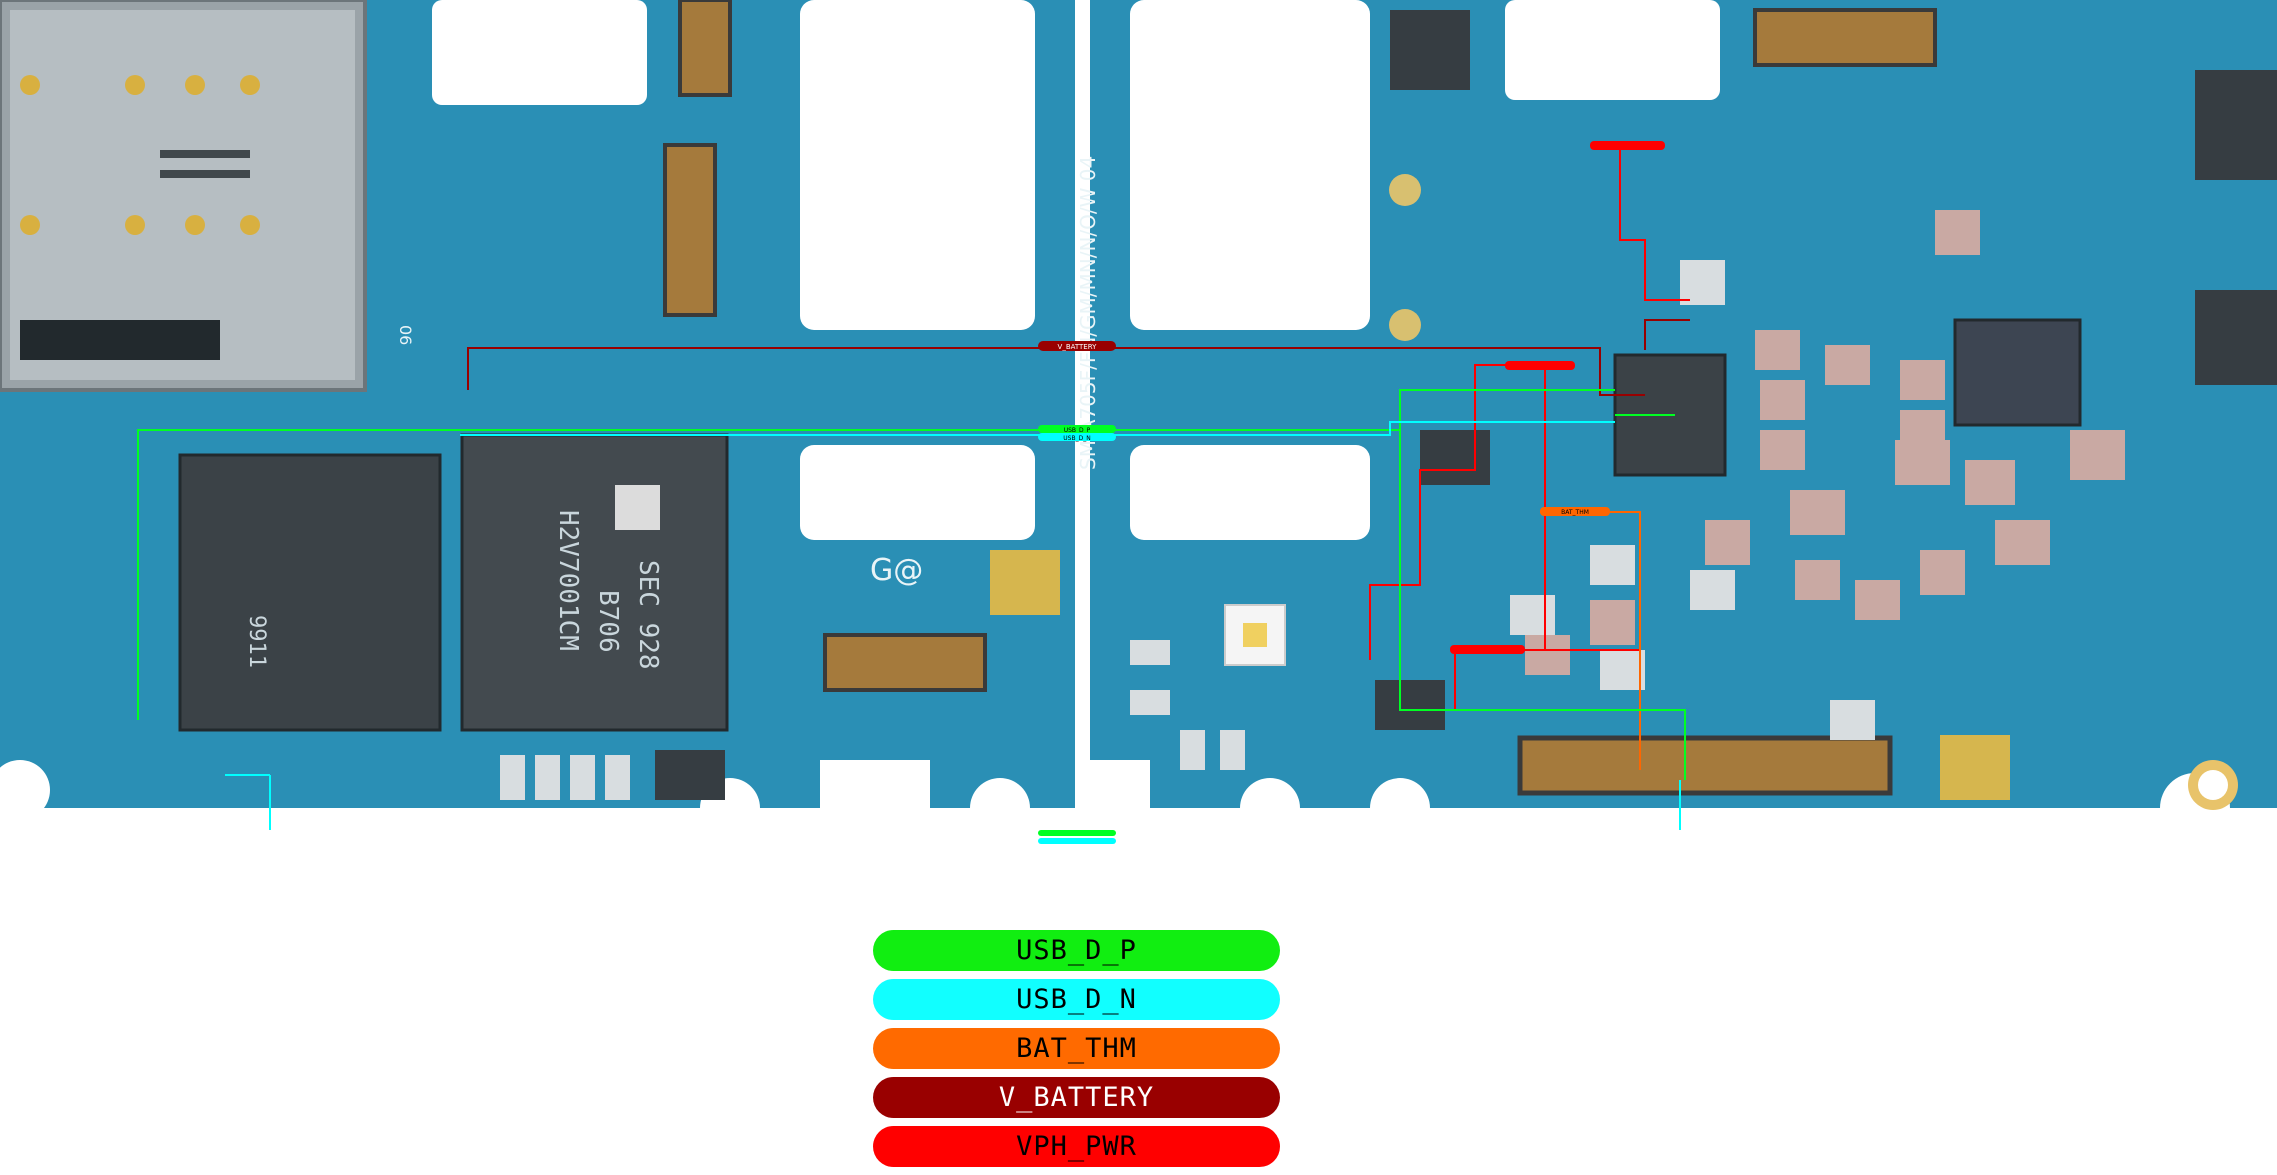 Image resolution: width=2277 pixels, height=1175 pixels. I want to click on usb-d-p-tag, so click(1077, 833).